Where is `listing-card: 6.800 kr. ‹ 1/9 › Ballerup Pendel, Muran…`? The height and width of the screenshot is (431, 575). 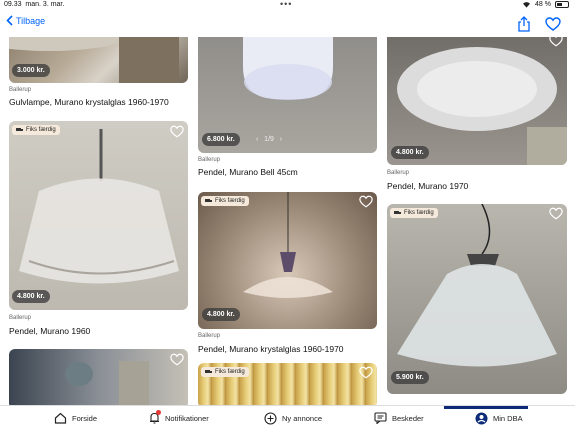 listing-card: 6.800 kr. ‹ 1/9 › Ballerup Pendel, Muran… is located at coordinates (285, 109).